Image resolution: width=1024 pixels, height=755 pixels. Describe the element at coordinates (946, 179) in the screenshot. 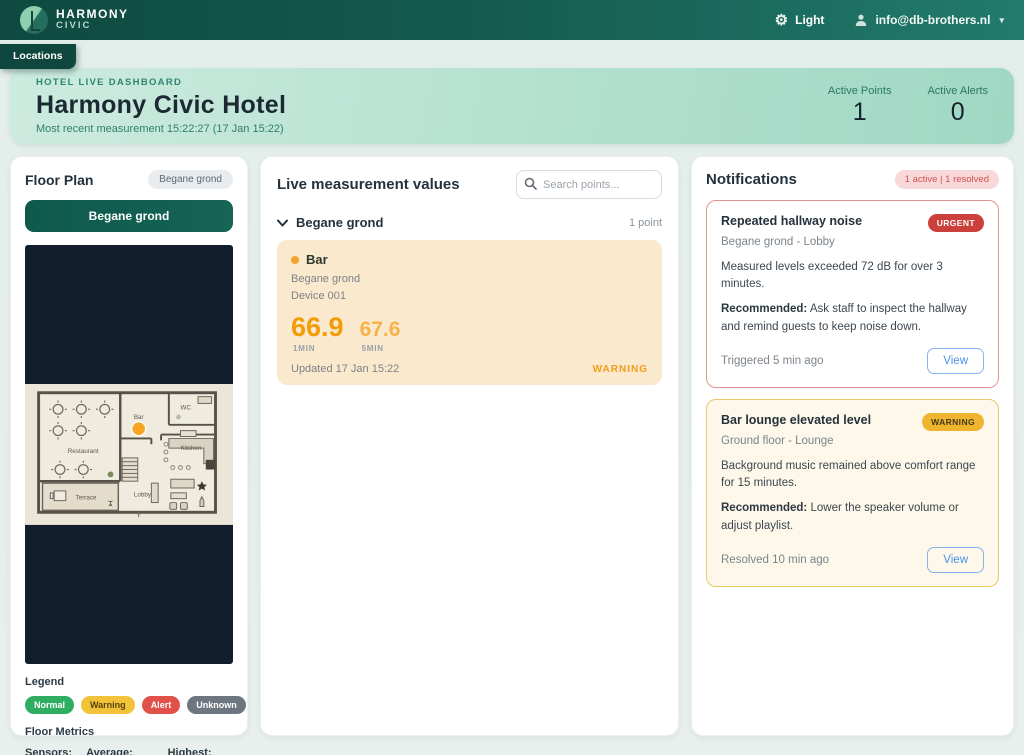

I see `notifications-count-badge: 1 active | 1 resolved` at that location.